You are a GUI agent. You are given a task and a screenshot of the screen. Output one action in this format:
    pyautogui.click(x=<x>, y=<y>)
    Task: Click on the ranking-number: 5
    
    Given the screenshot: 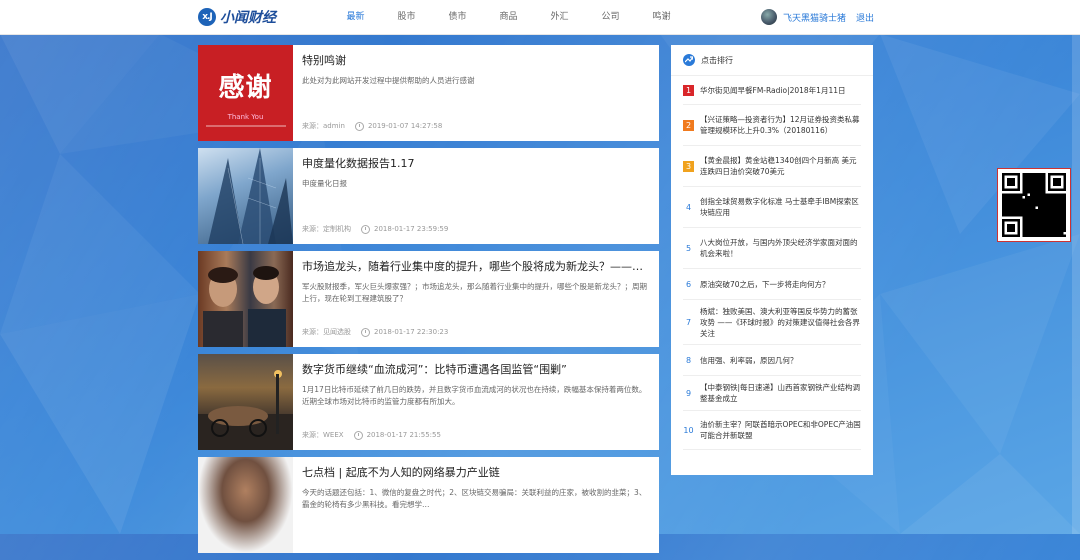 What is the action you would take?
    pyautogui.click(x=688, y=248)
    